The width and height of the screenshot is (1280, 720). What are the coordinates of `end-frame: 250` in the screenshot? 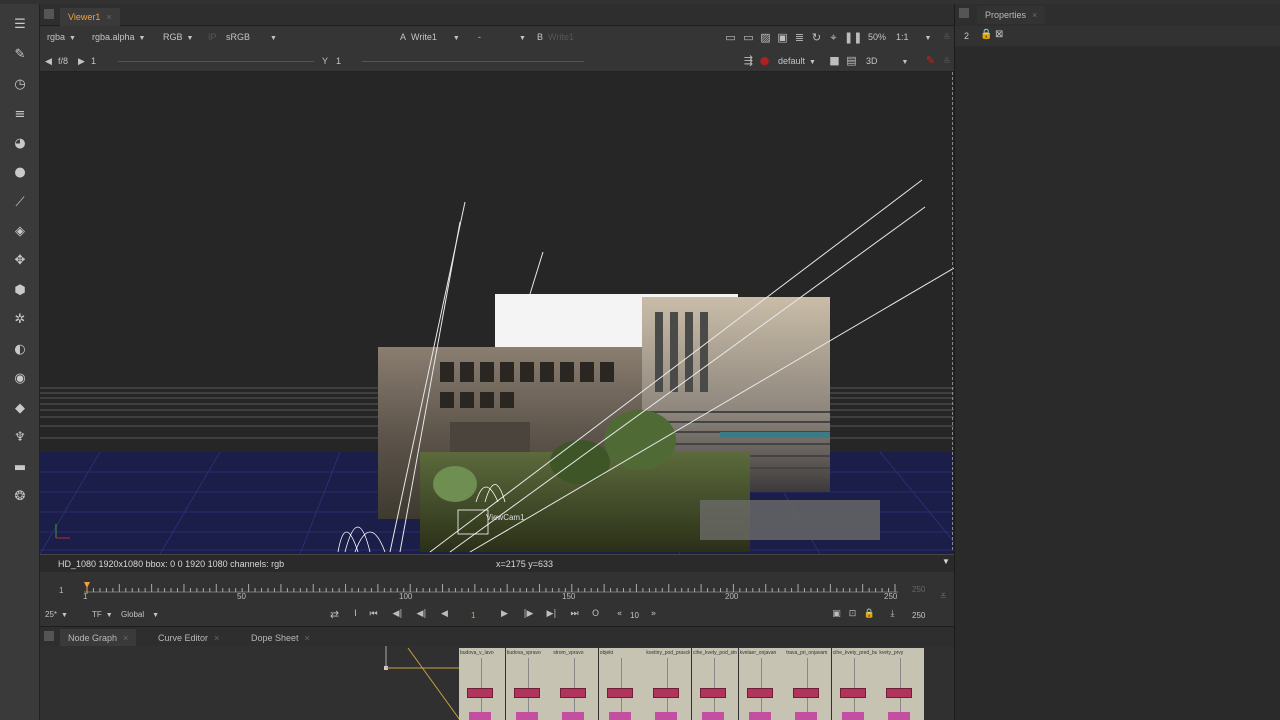 It's located at (918, 616).